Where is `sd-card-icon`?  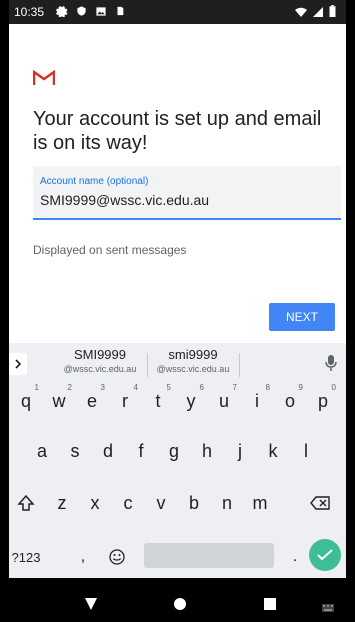 sd-card-icon is located at coordinates (120, 12).